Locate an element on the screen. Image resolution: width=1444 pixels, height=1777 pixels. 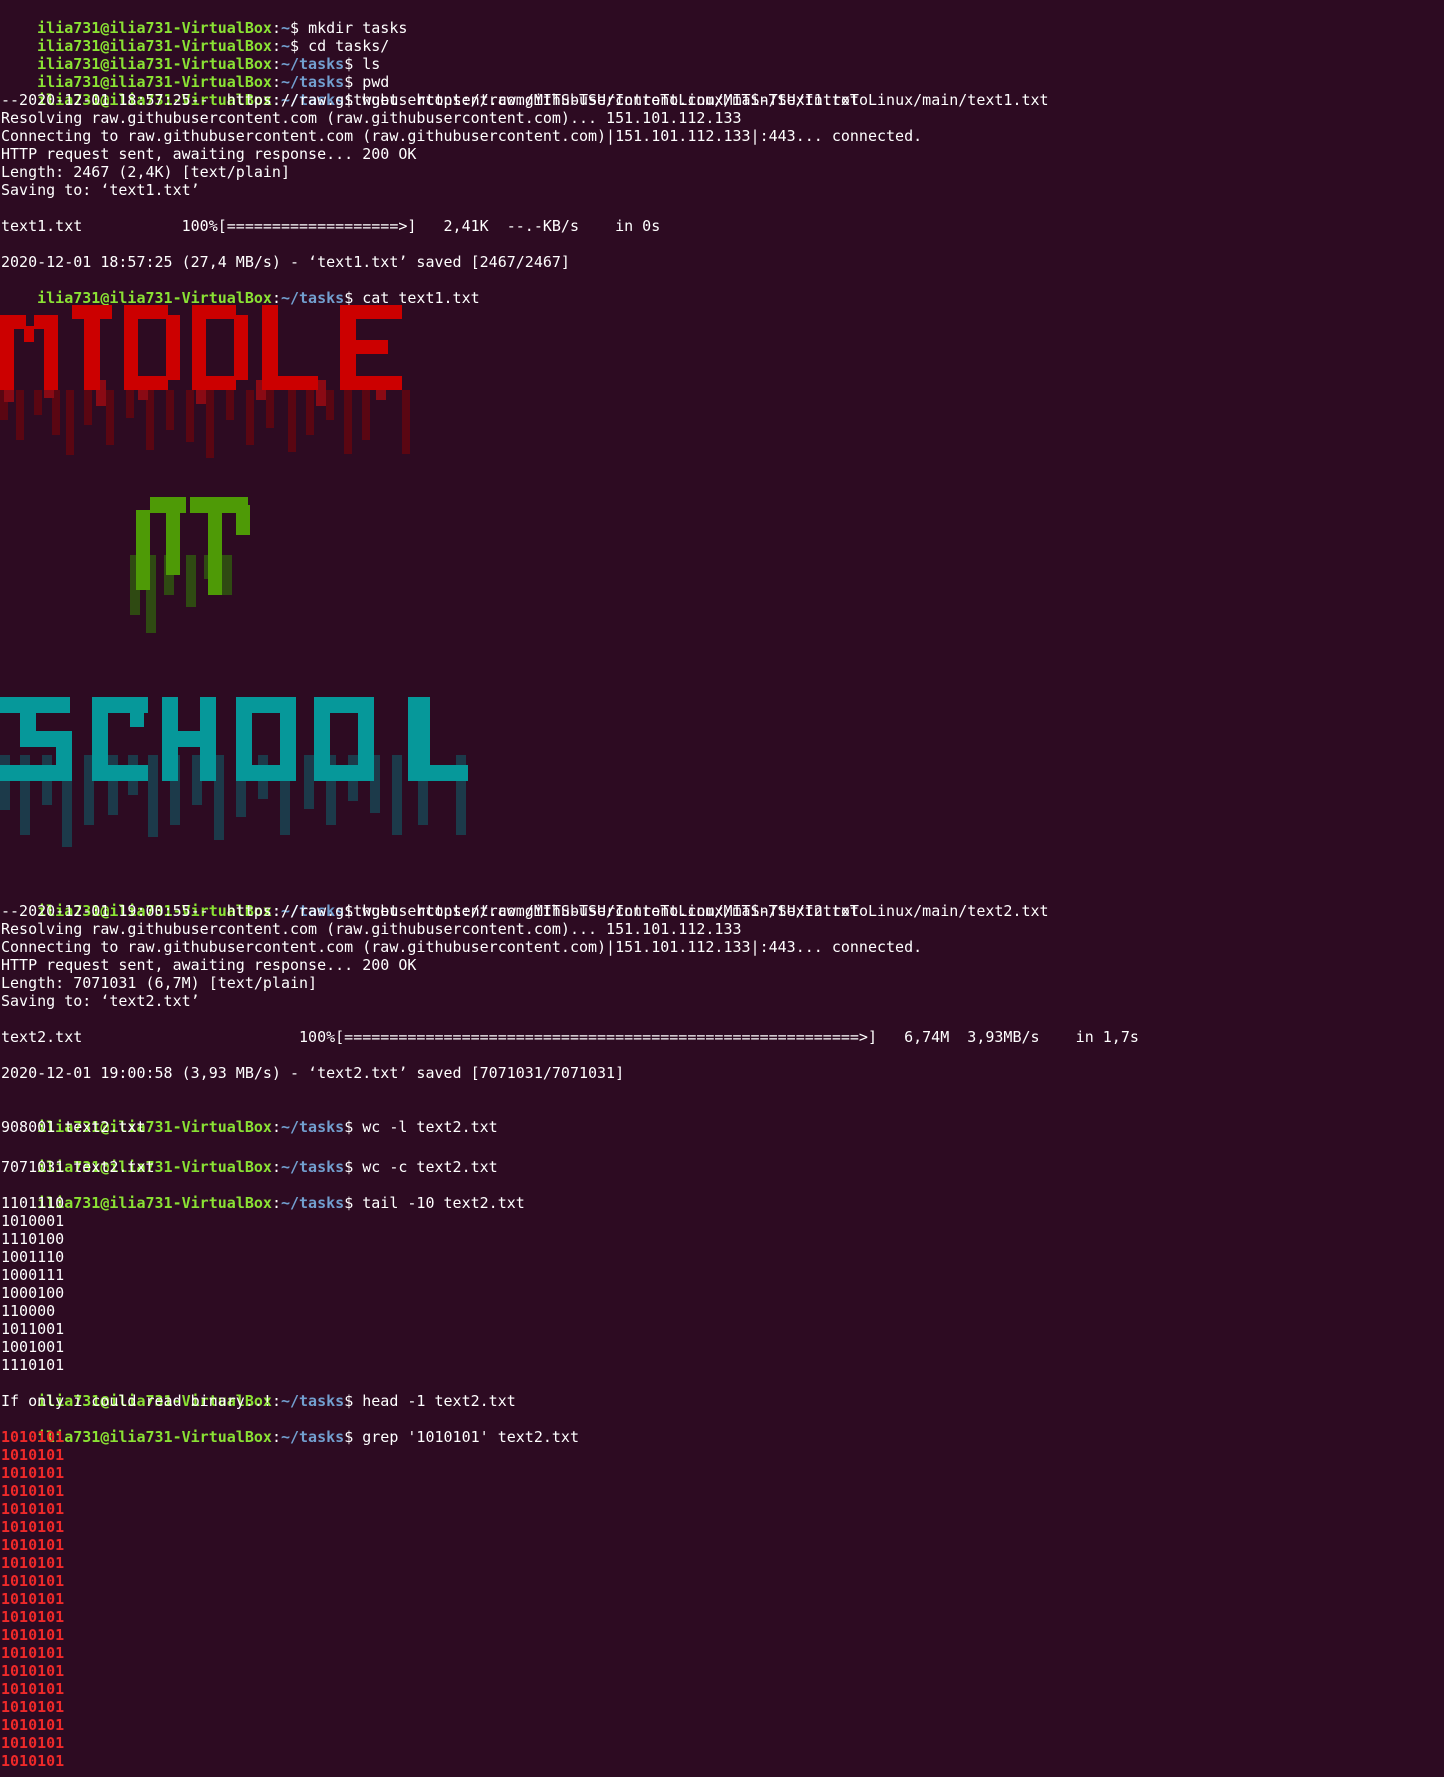
output-line: If only i could read binary..! is located at coordinates (136, 1401).